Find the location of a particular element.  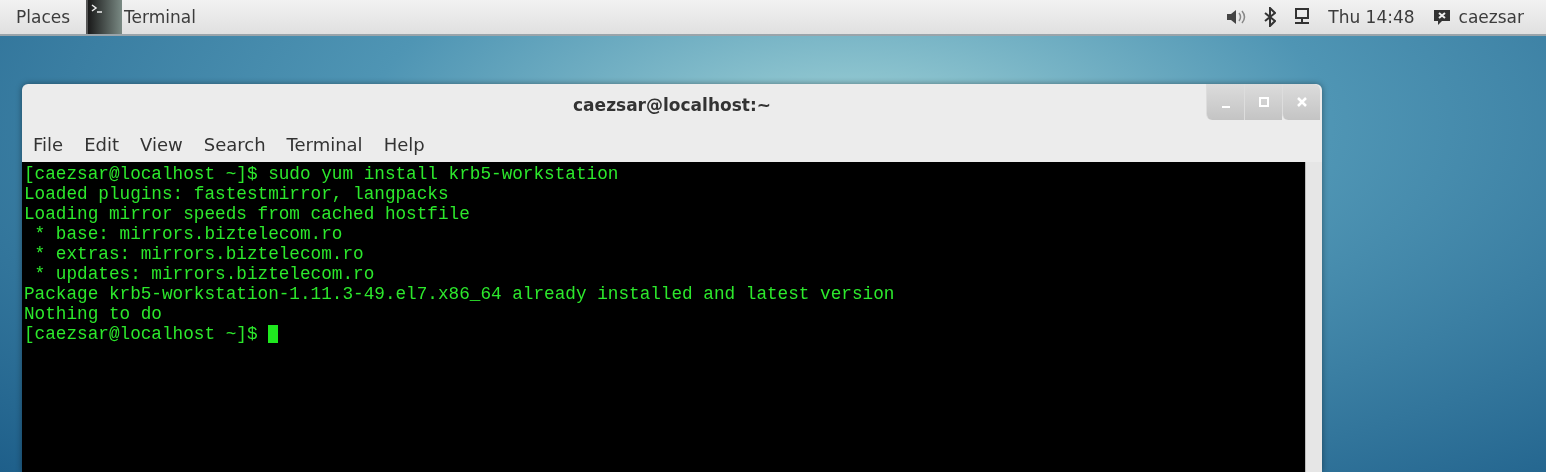

minimize-icon is located at coordinates (1225, 107).